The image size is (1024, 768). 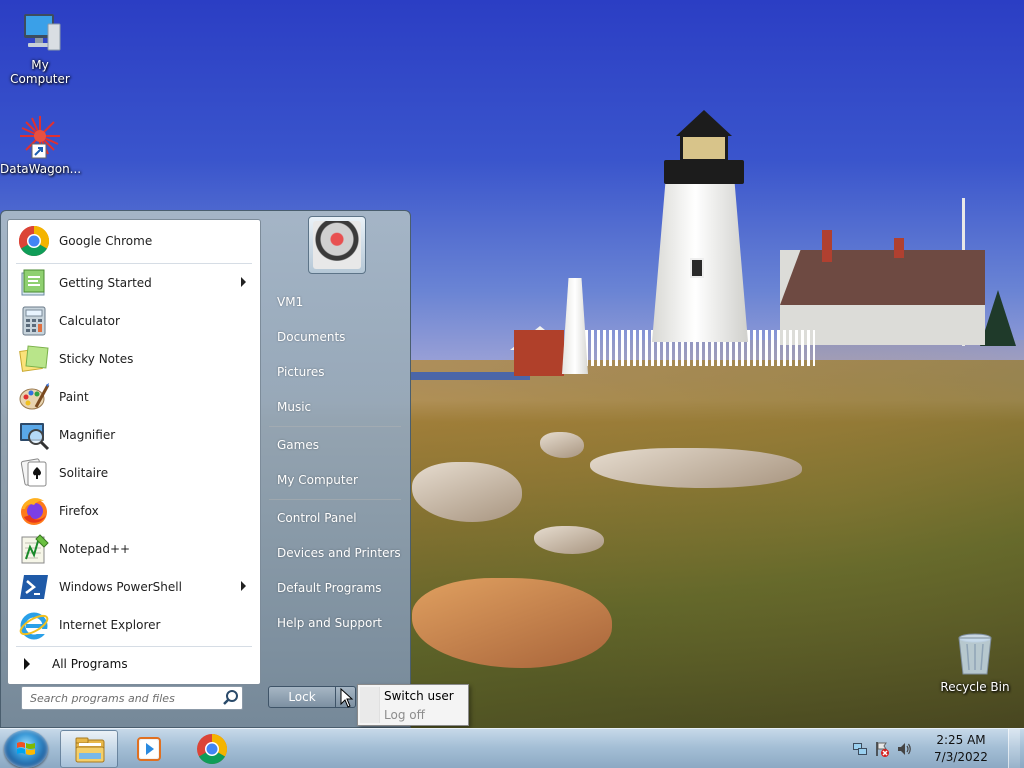 What do you see at coordinates (336, 588) in the screenshot?
I see `link-default-programs: Default Programs` at bounding box center [336, 588].